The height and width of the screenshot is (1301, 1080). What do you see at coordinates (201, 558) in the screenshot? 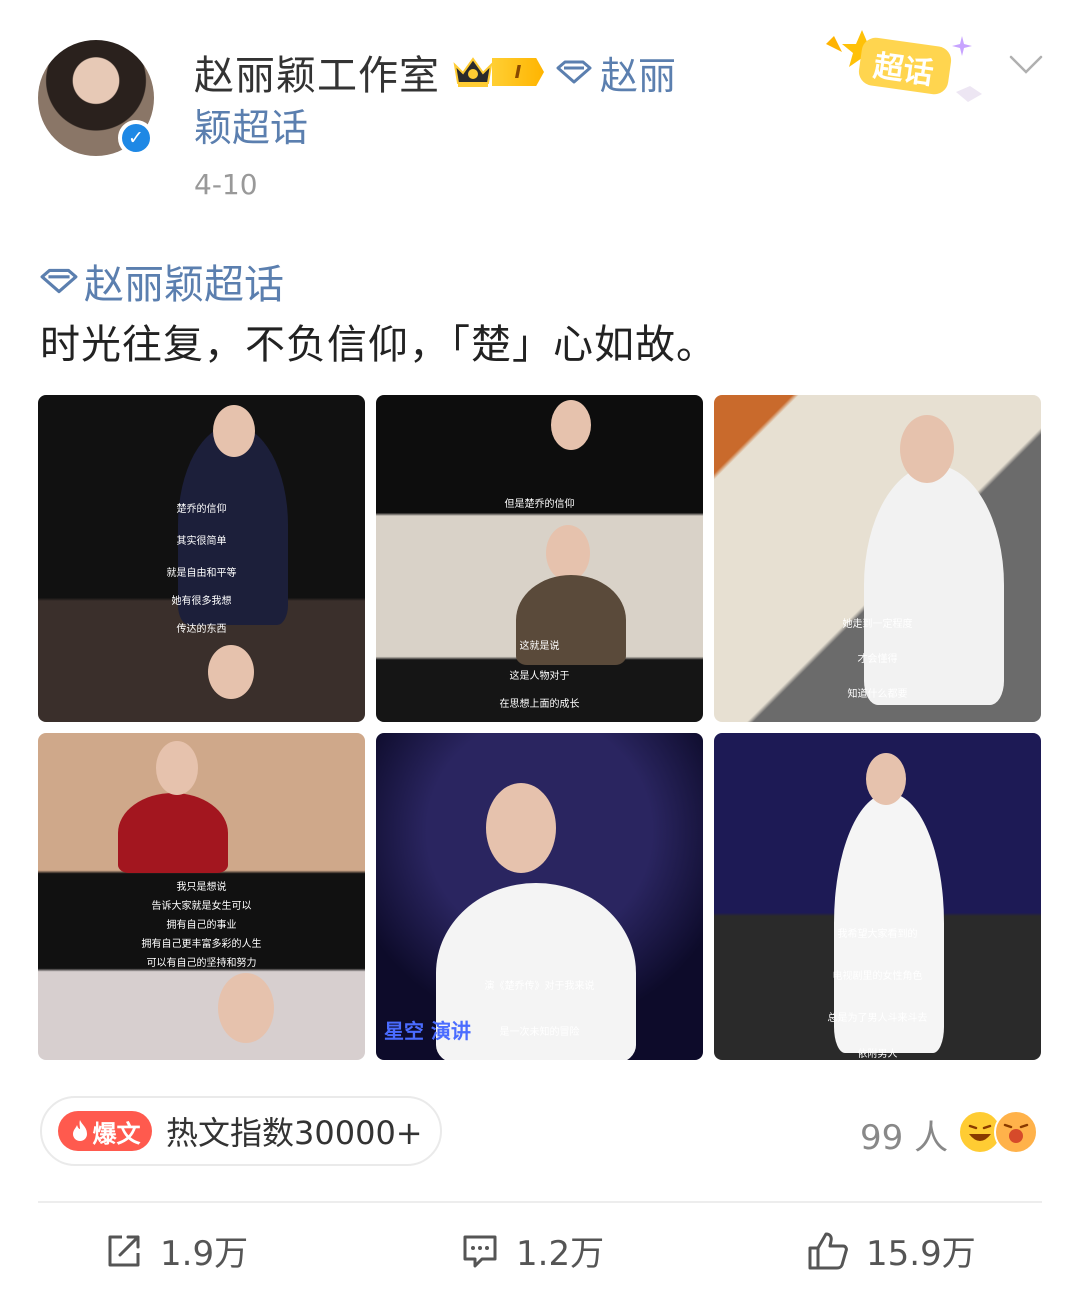
I see `post-image-1: 楚乔的信仰 其实很简单 就是自由和平等 她有很多我想 传达的东西` at bounding box center [201, 558].